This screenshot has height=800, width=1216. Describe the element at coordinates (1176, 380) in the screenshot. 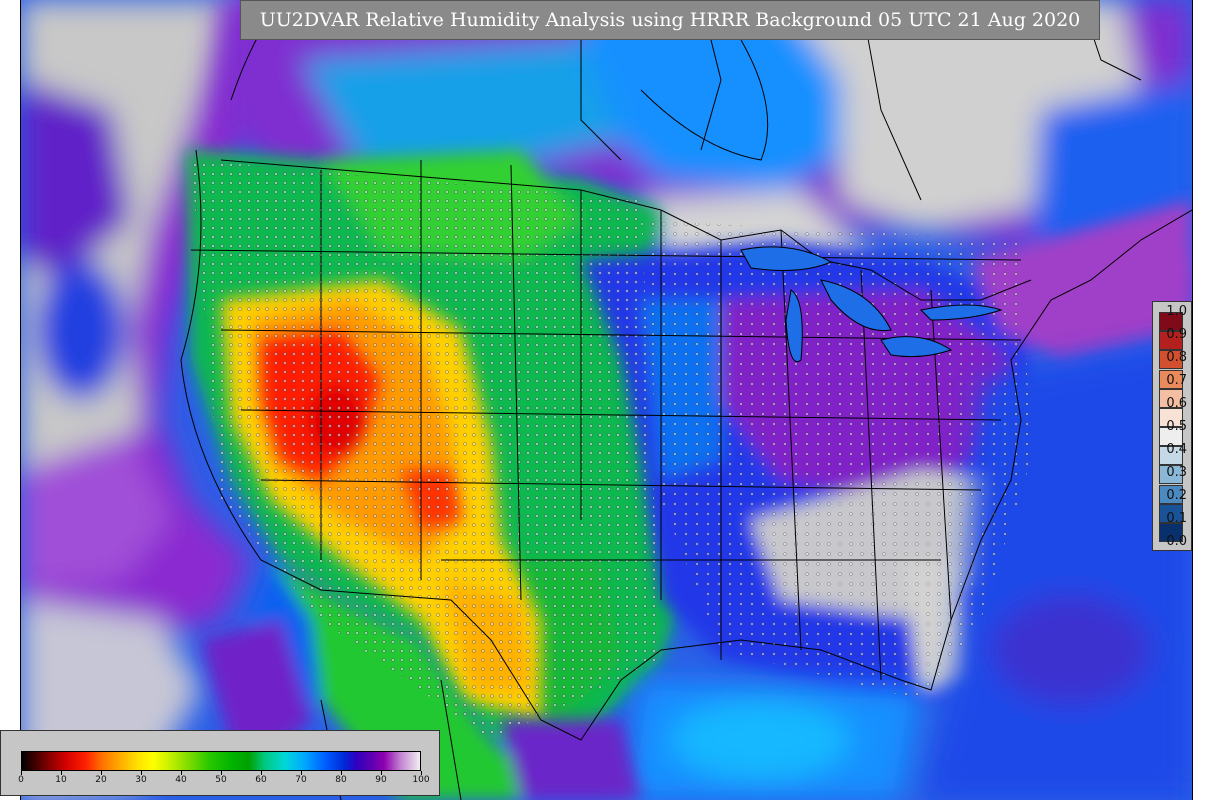

I see `legend-label: 0.7` at that location.